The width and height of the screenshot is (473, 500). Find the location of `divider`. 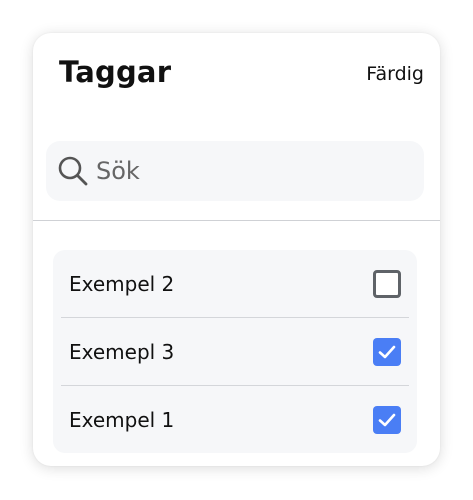

divider is located at coordinates (236, 220).